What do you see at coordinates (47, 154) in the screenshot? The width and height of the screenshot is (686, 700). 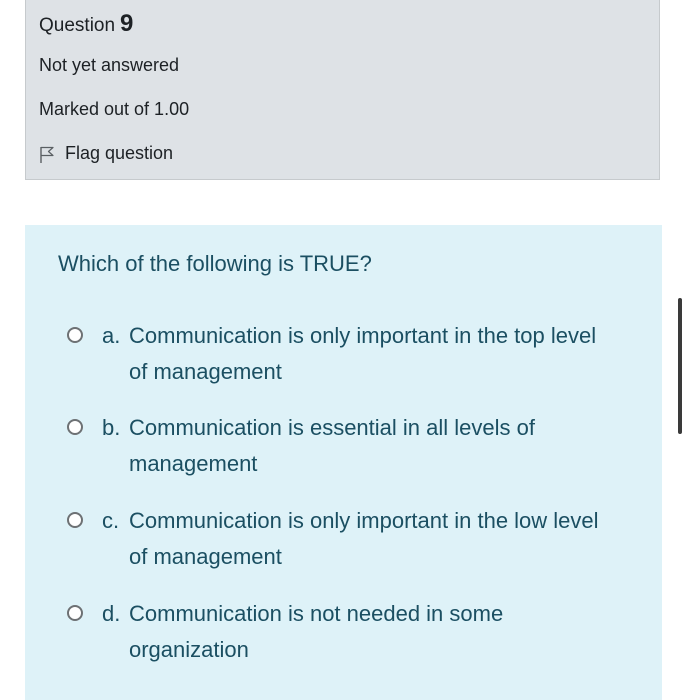 I see `flag-icon` at bounding box center [47, 154].